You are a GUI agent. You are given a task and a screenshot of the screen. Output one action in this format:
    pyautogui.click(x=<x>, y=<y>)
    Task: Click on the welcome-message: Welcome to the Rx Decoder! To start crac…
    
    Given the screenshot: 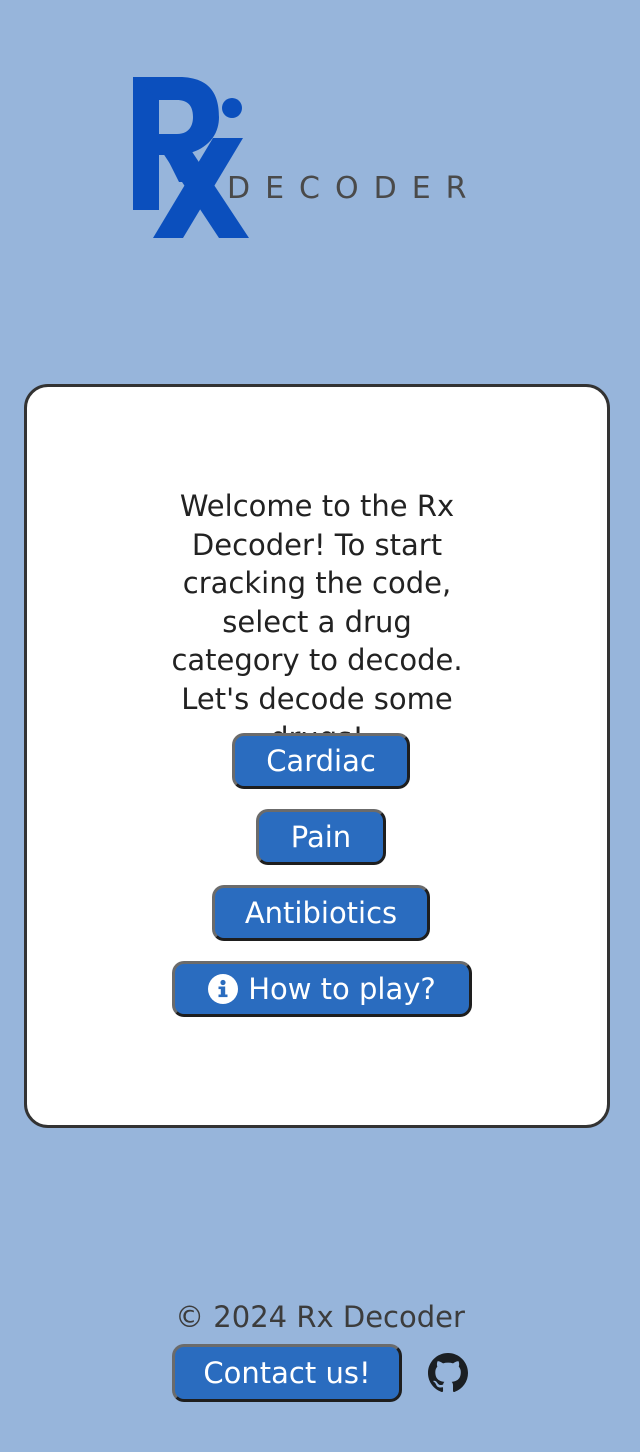 What is the action you would take?
    pyautogui.click(x=317, y=622)
    